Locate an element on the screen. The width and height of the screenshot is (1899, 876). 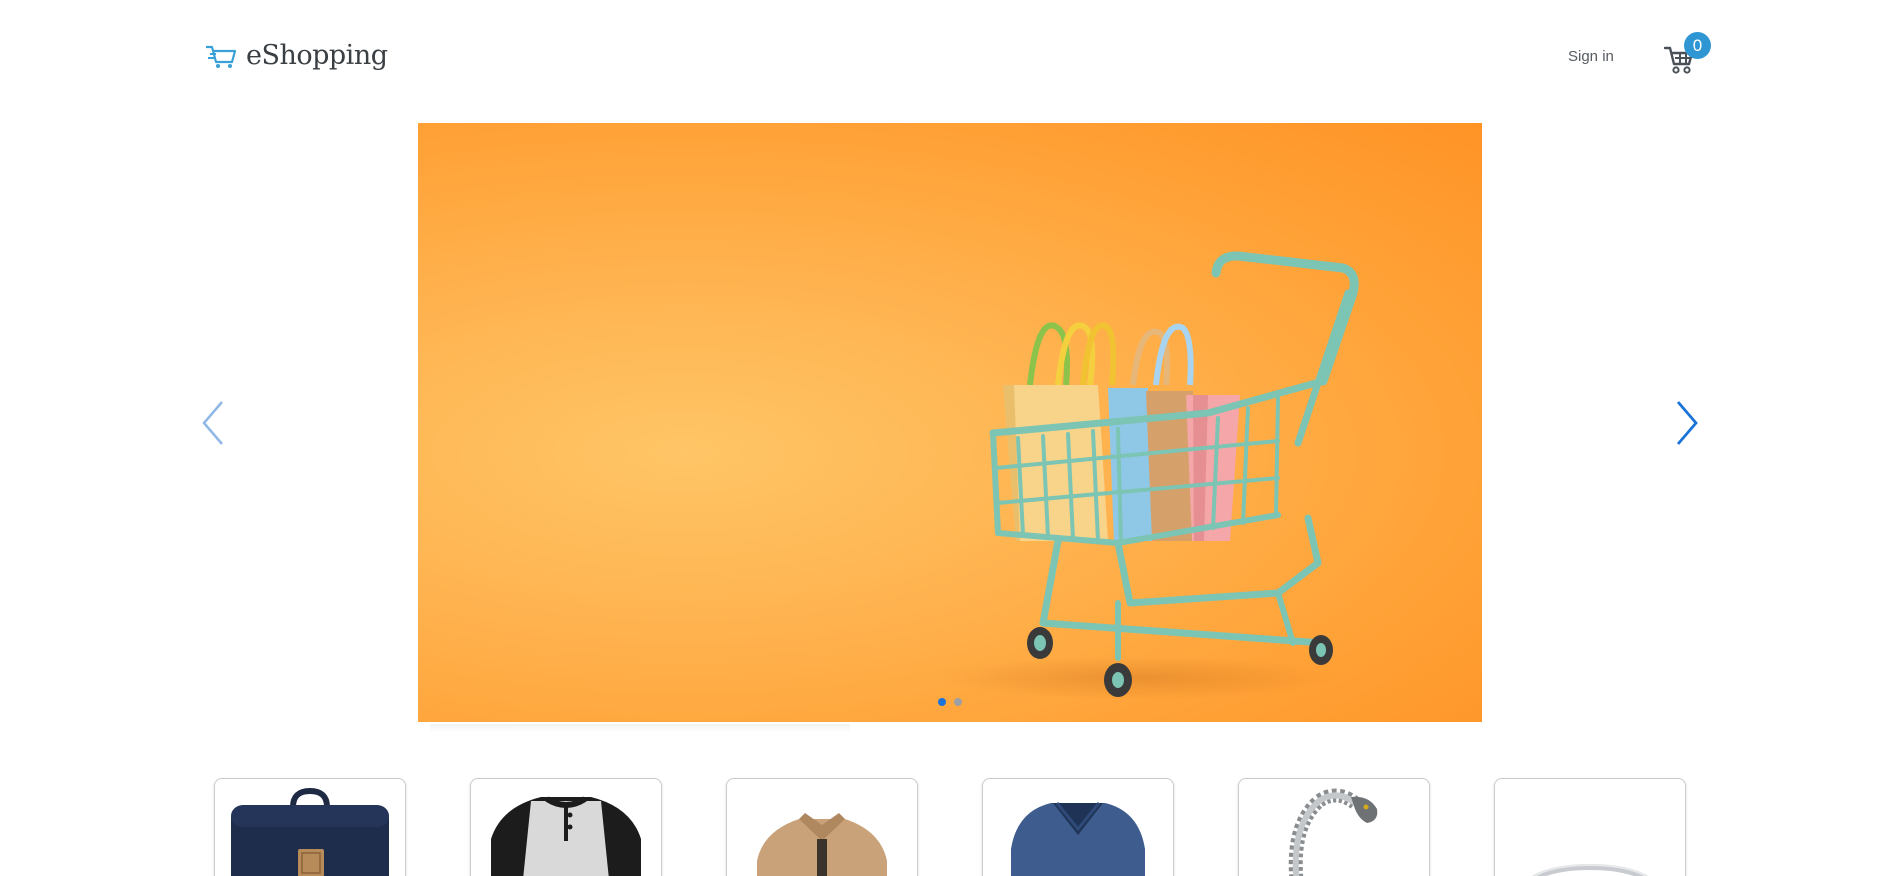
chevron-left-icon is located at coordinates (212, 423).